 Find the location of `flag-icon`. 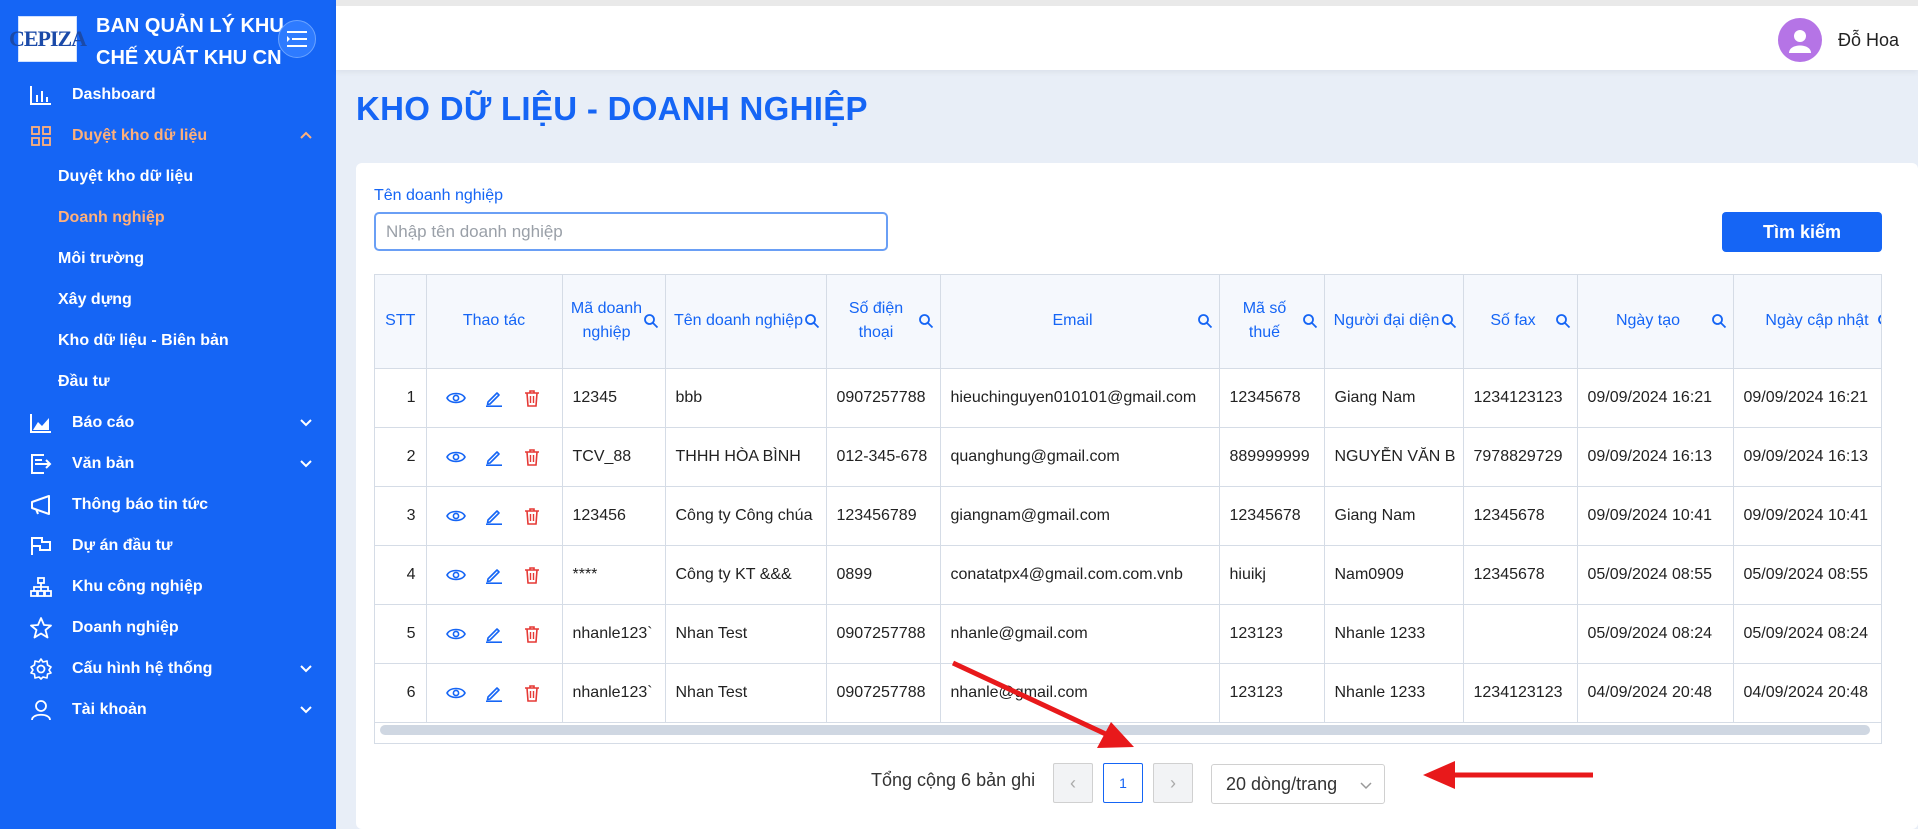

flag-icon is located at coordinates (41, 546).